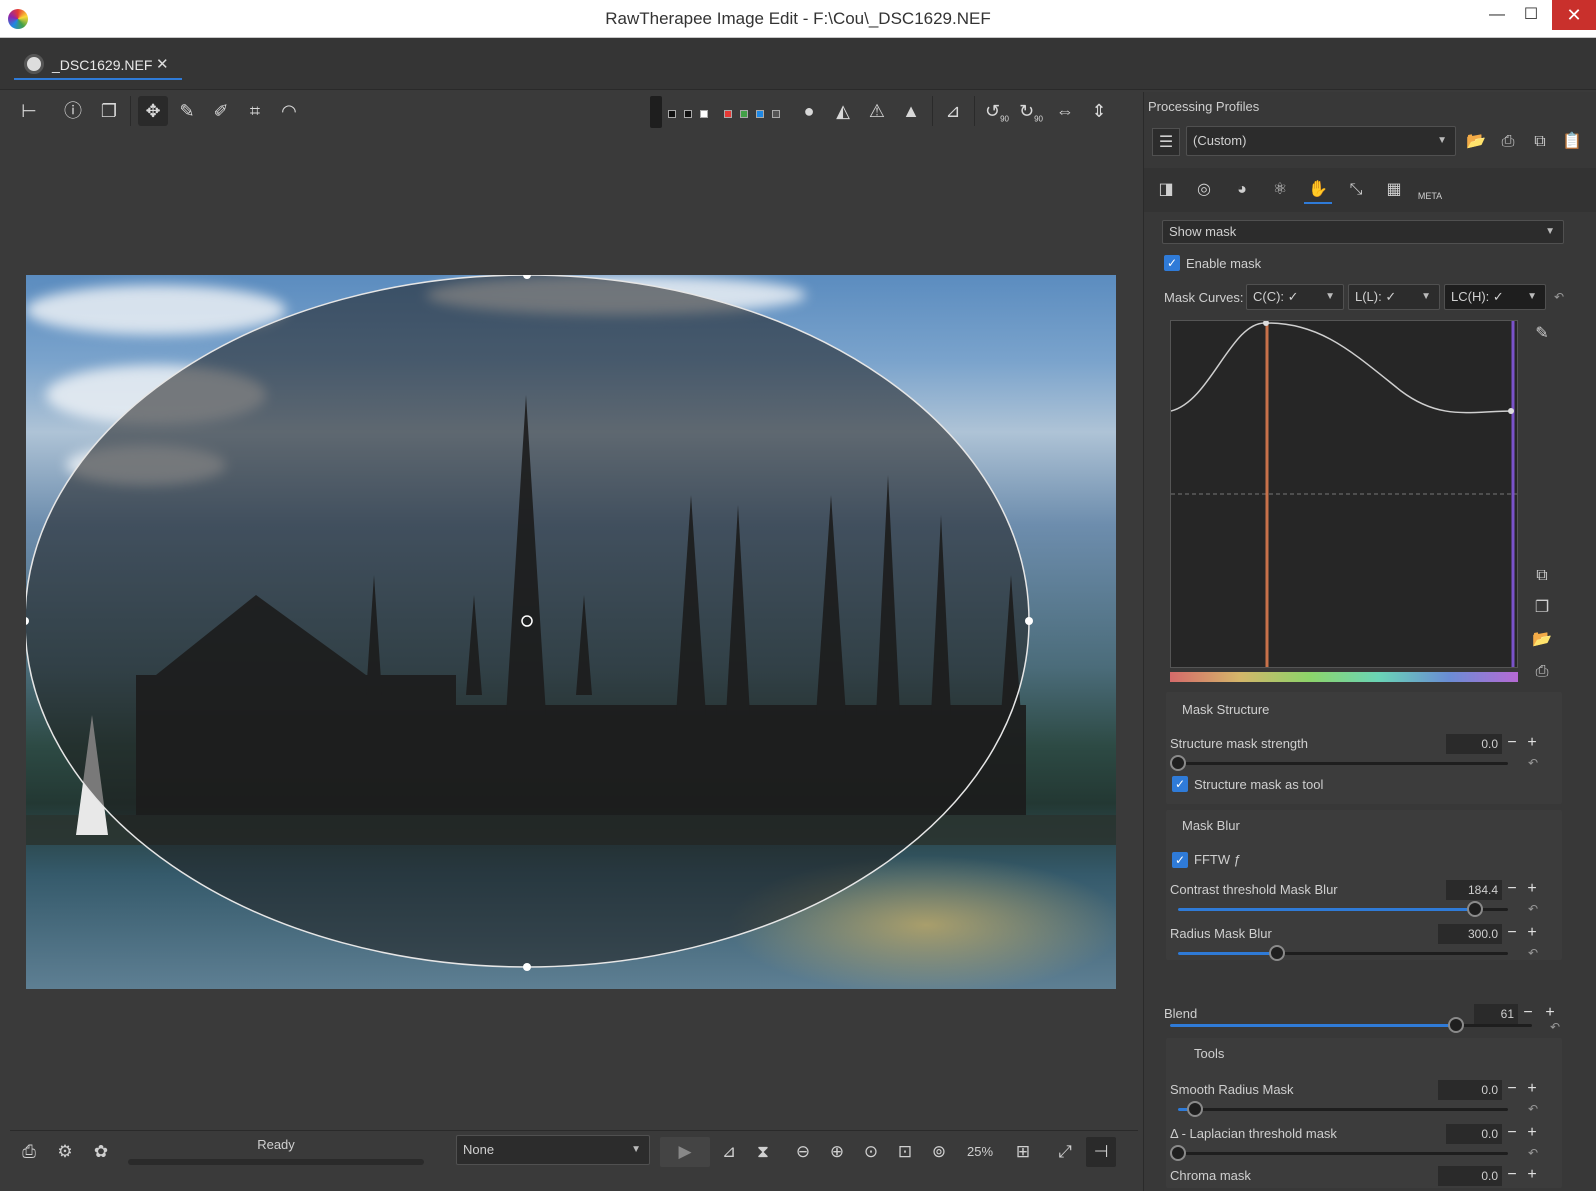  What do you see at coordinates (1512, 889) in the screenshot?
I see `contrast-threshold-minus: −` at bounding box center [1512, 889].